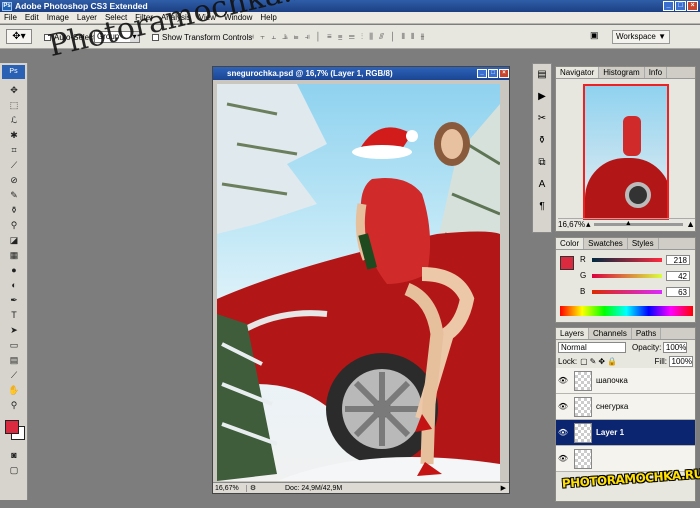  Describe the element at coordinates (567, 263) in the screenshot. I see `color-fg-swatch` at that location.